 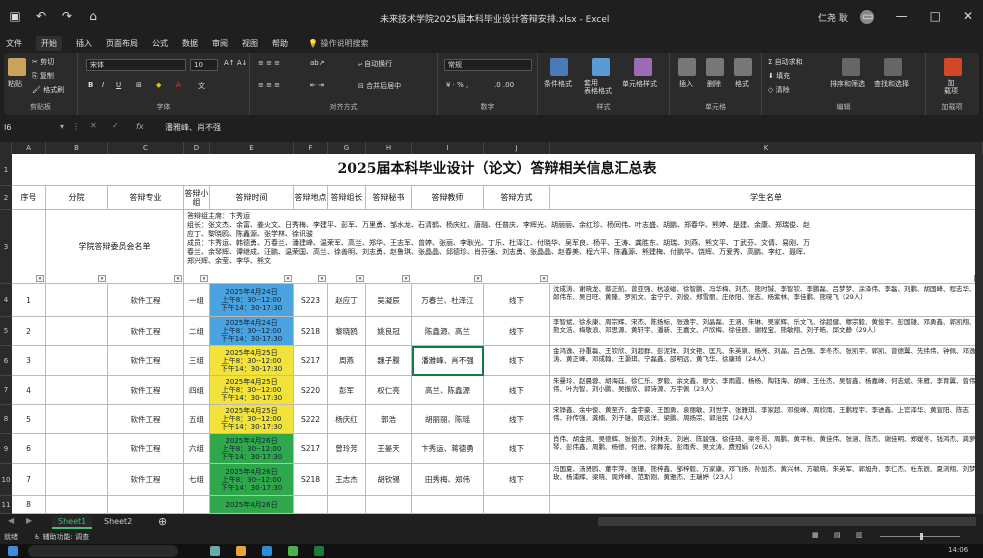 I want to click on column-header-k: K, so click(x=766, y=148).